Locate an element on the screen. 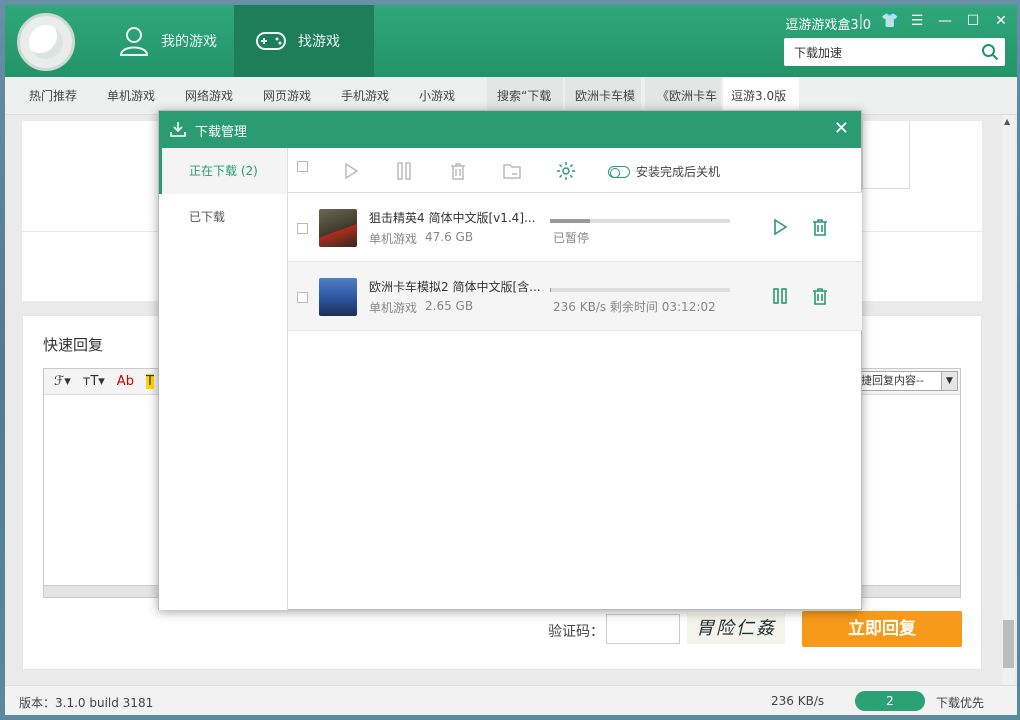  download-priority: 下载优先 is located at coordinates (960, 702).